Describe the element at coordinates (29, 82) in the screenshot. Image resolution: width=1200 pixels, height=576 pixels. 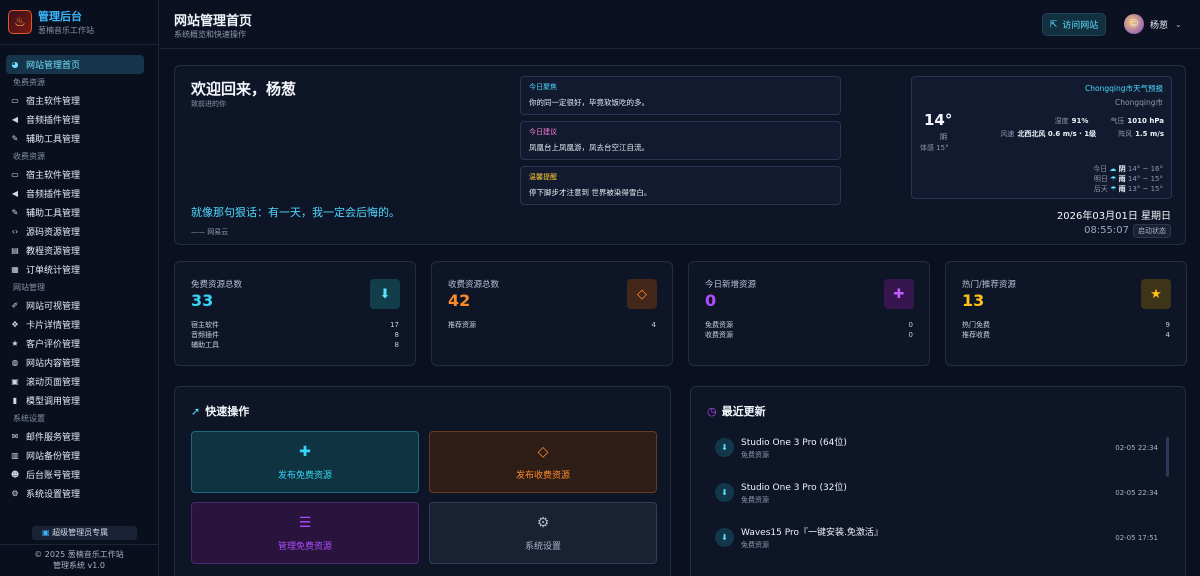
I see `sidebar-section-label: 免费资源` at that location.